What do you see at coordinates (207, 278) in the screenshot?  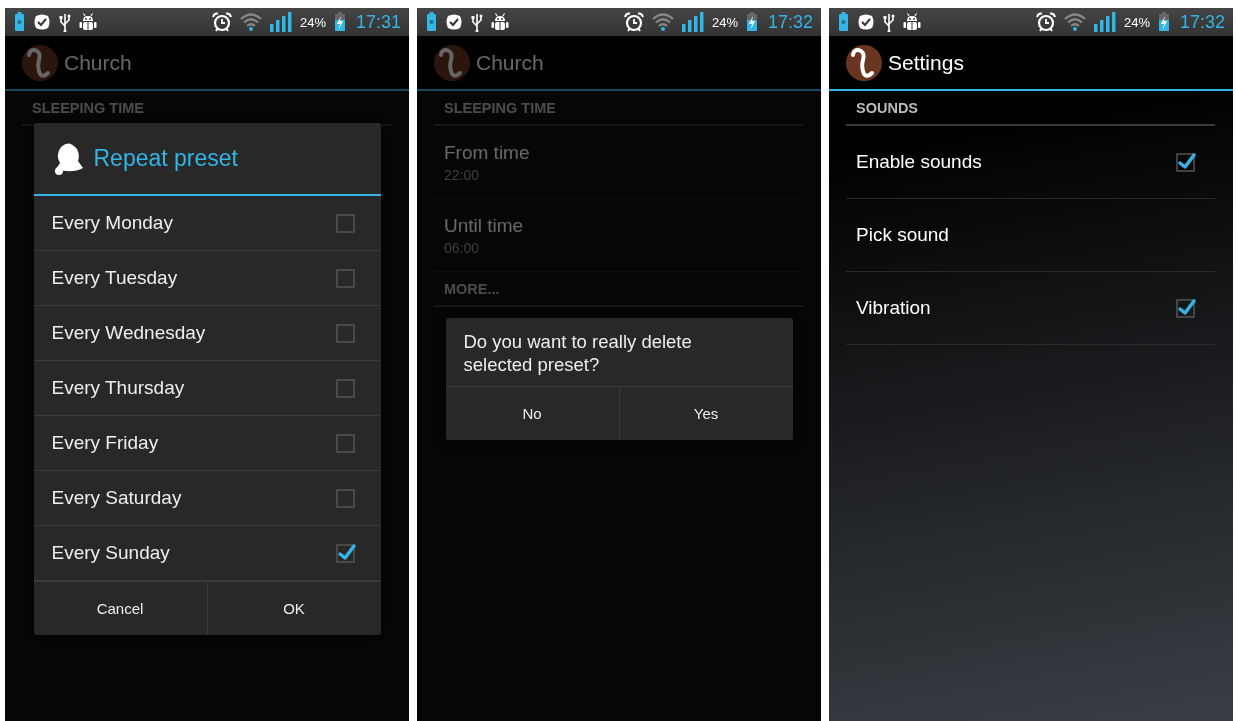 I see `day-option: Every Tuesday` at bounding box center [207, 278].